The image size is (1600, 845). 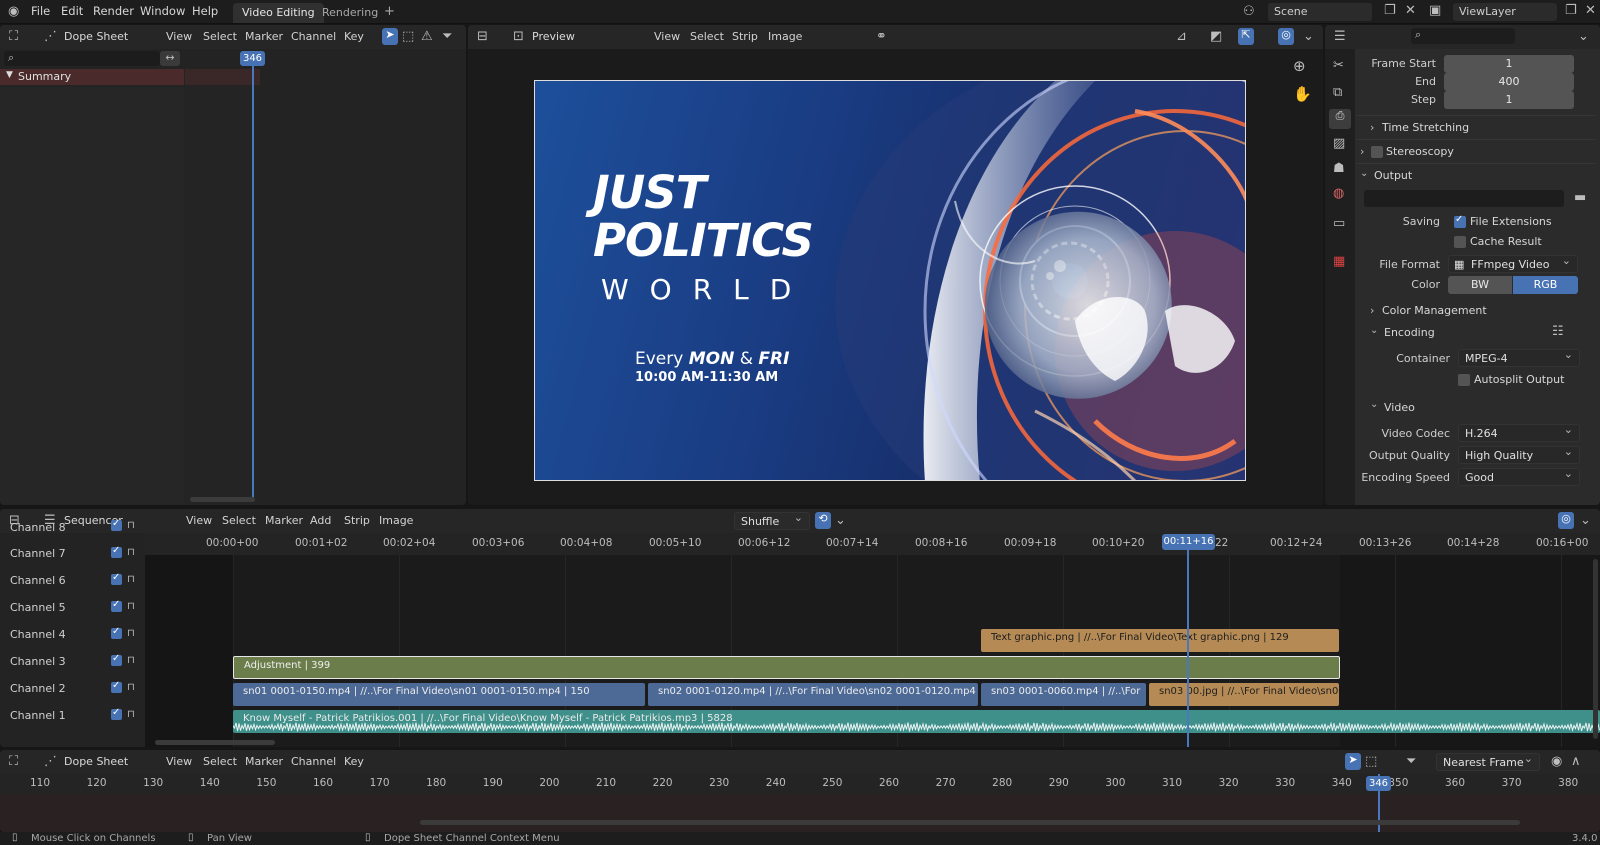 What do you see at coordinates (1464, 380) in the screenshot?
I see `autosplit-checkbox` at bounding box center [1464, 380].